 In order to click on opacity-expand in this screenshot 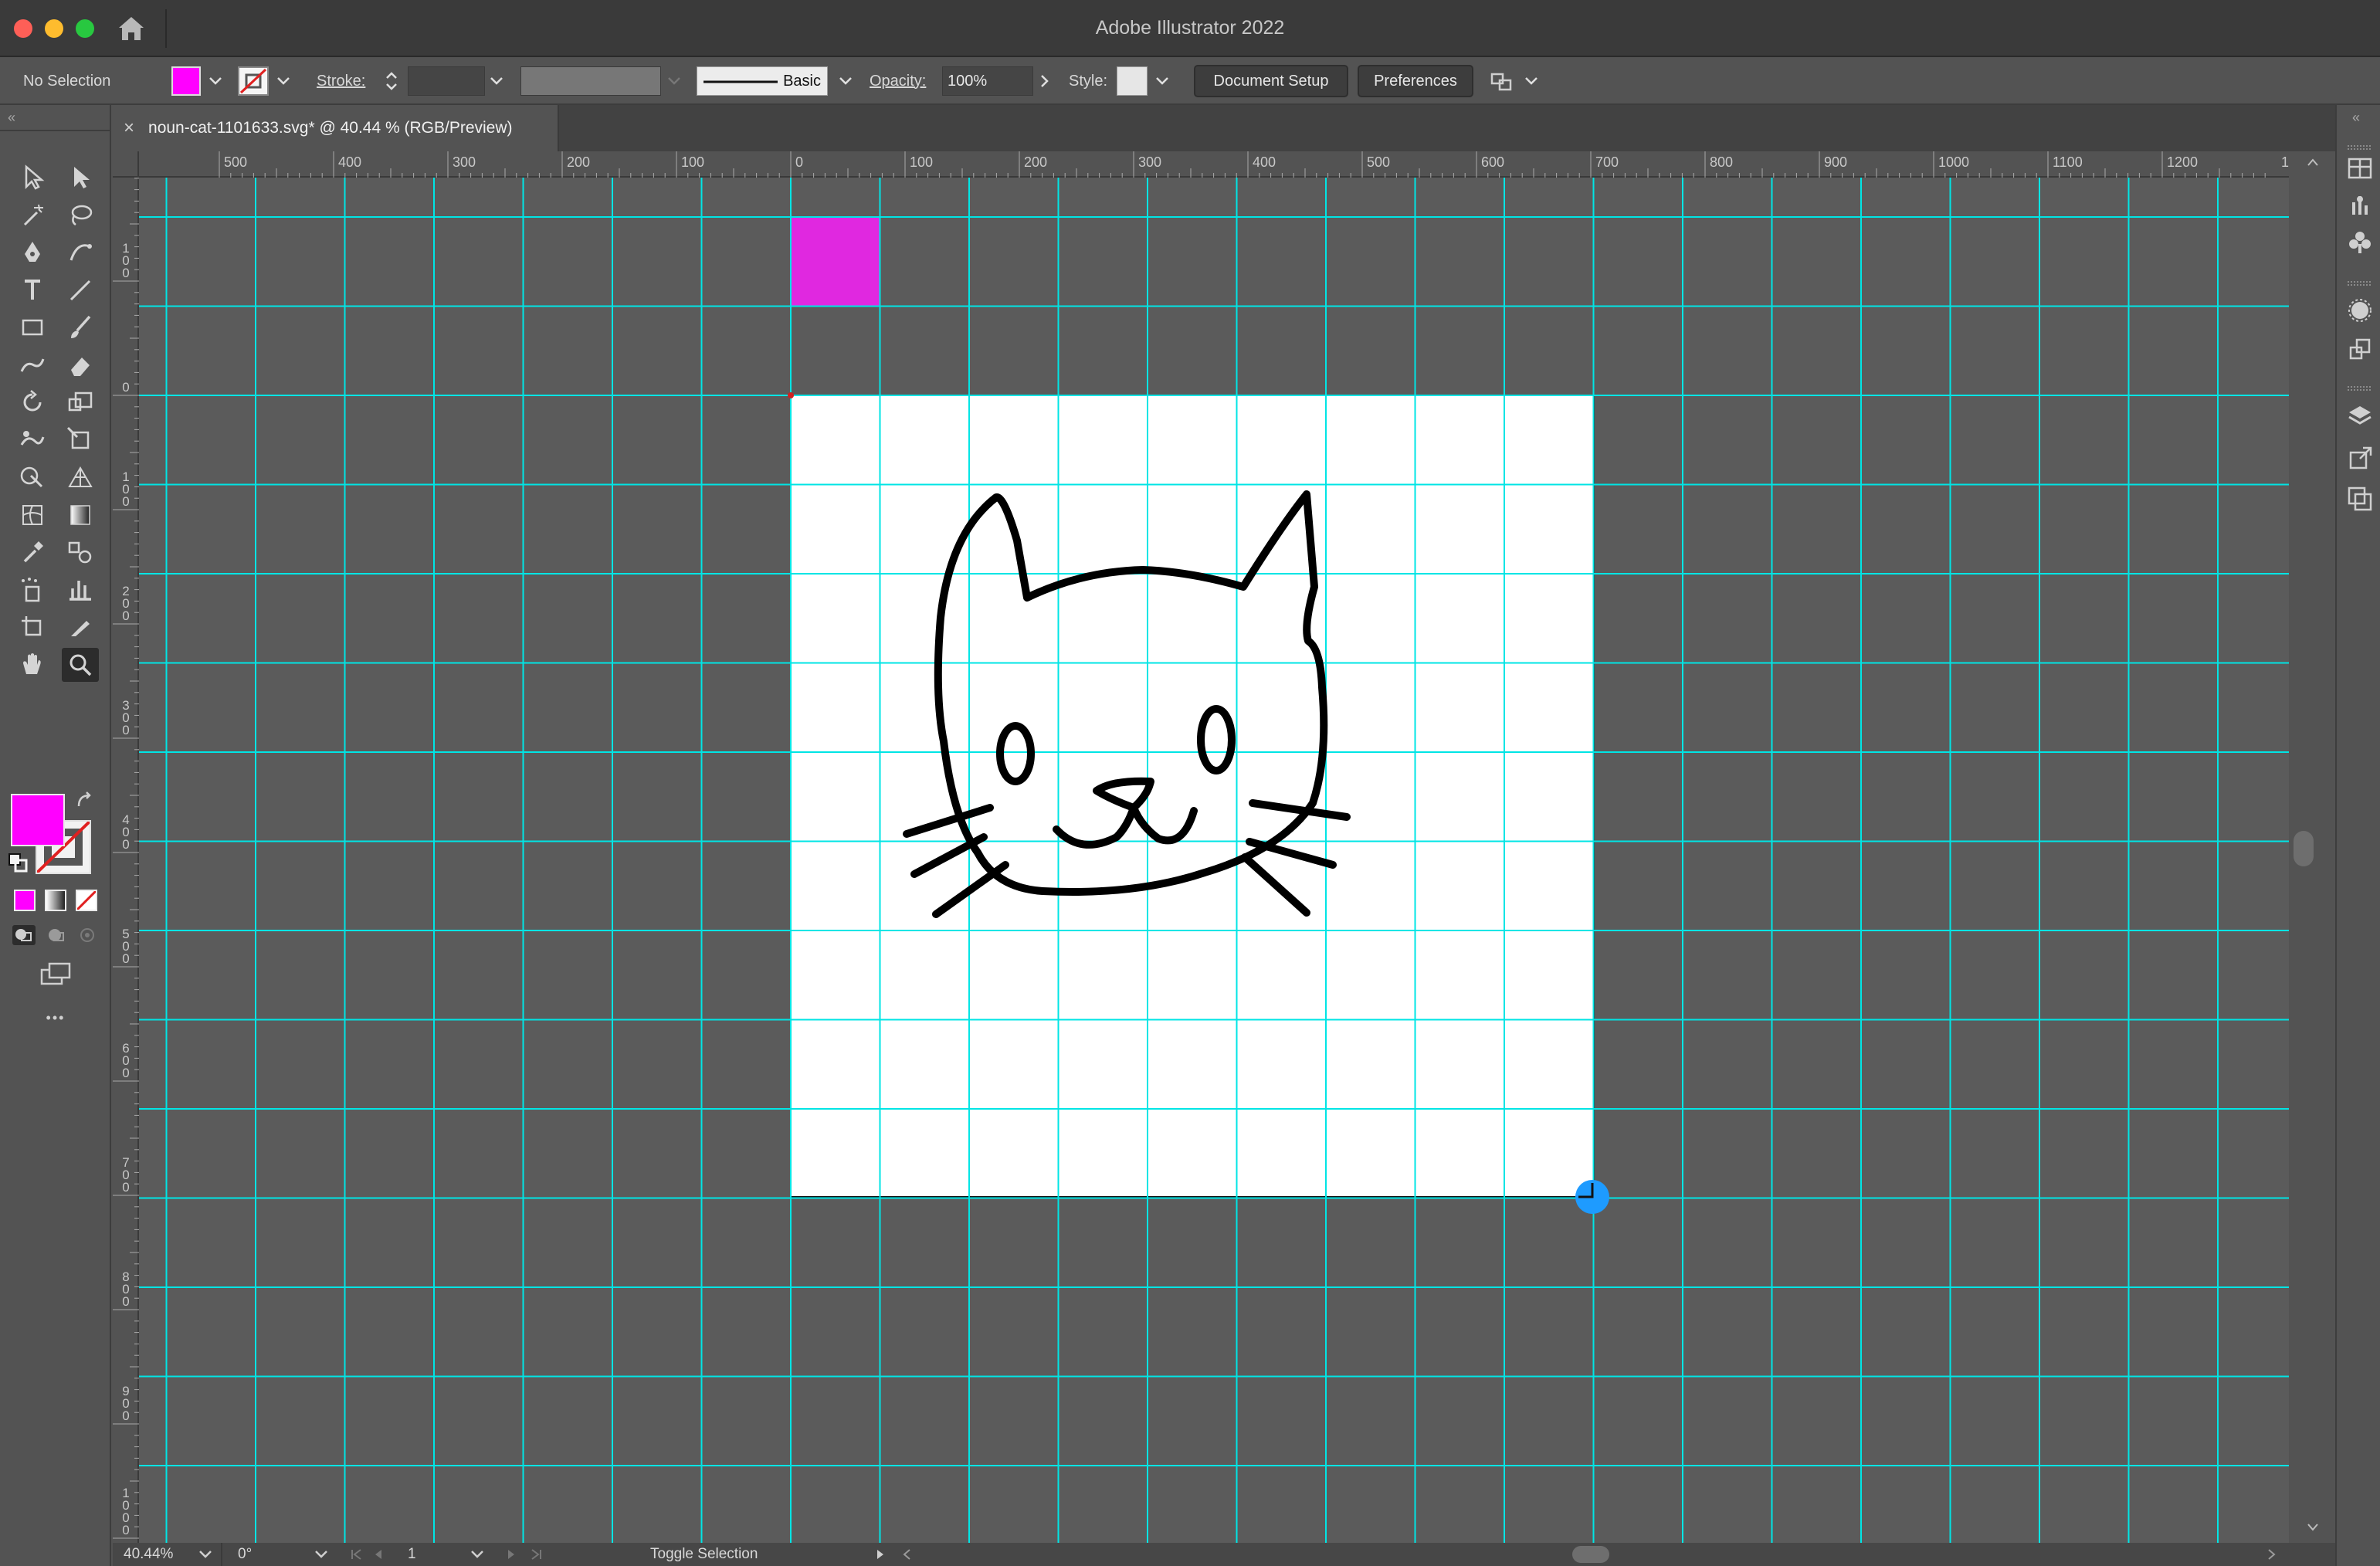, I will do `click(1044, 81)`.